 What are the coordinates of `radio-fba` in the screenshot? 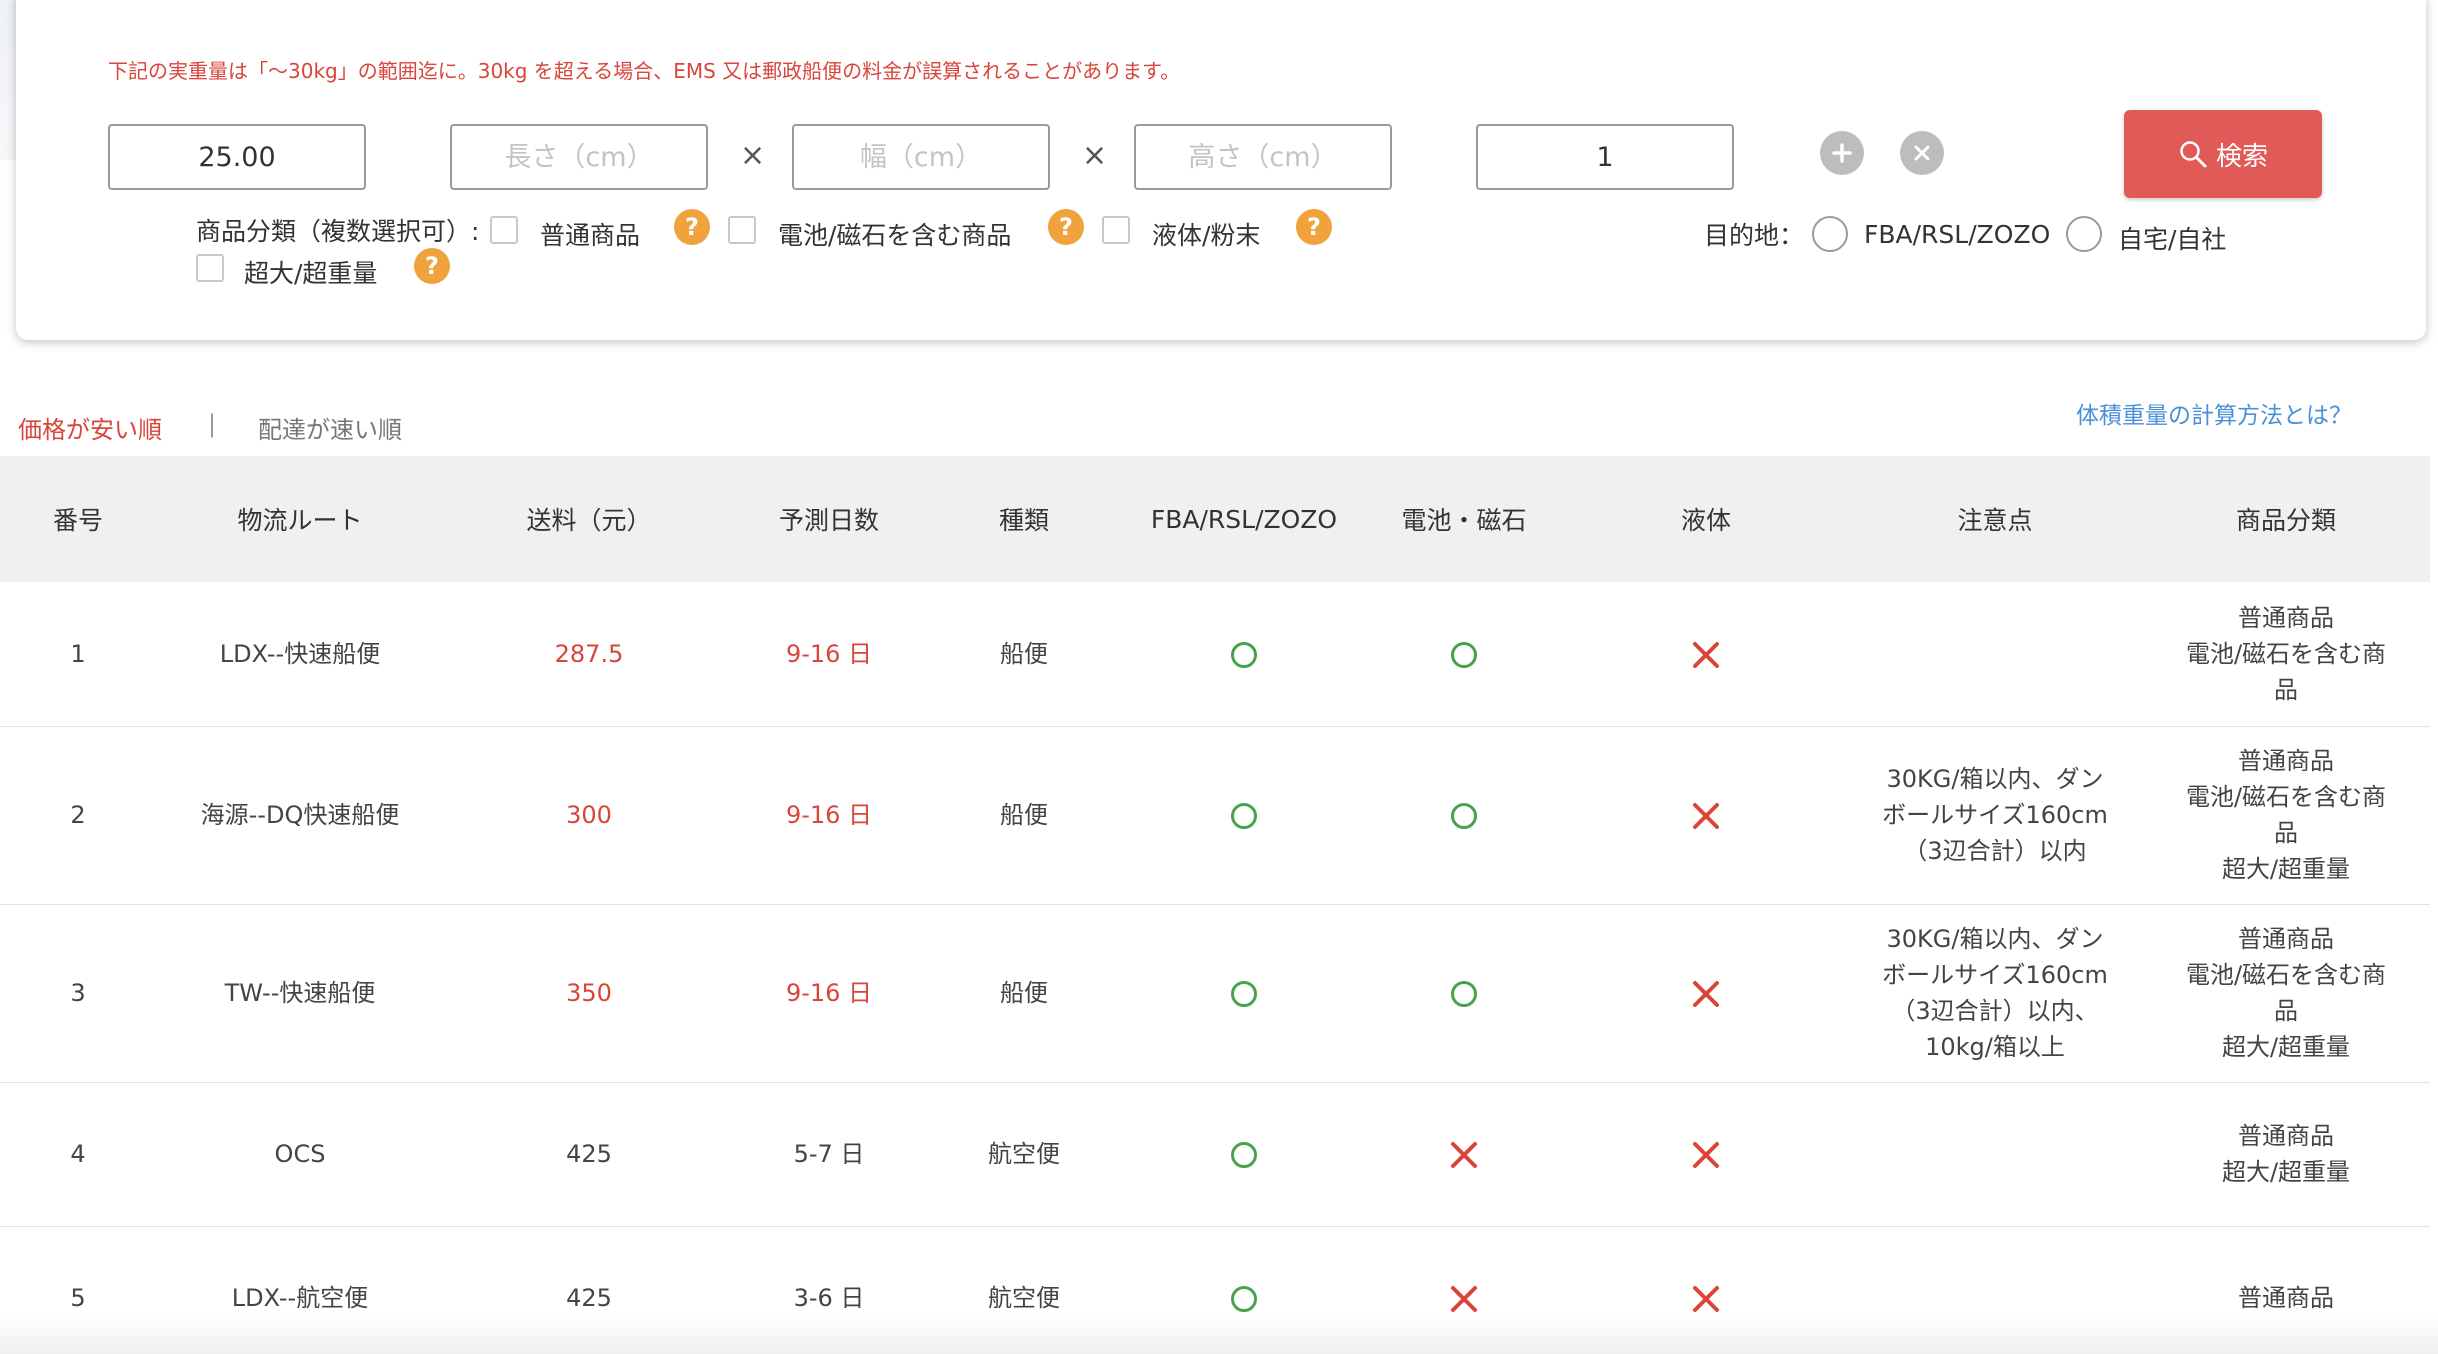 It's located at (1830, 234).